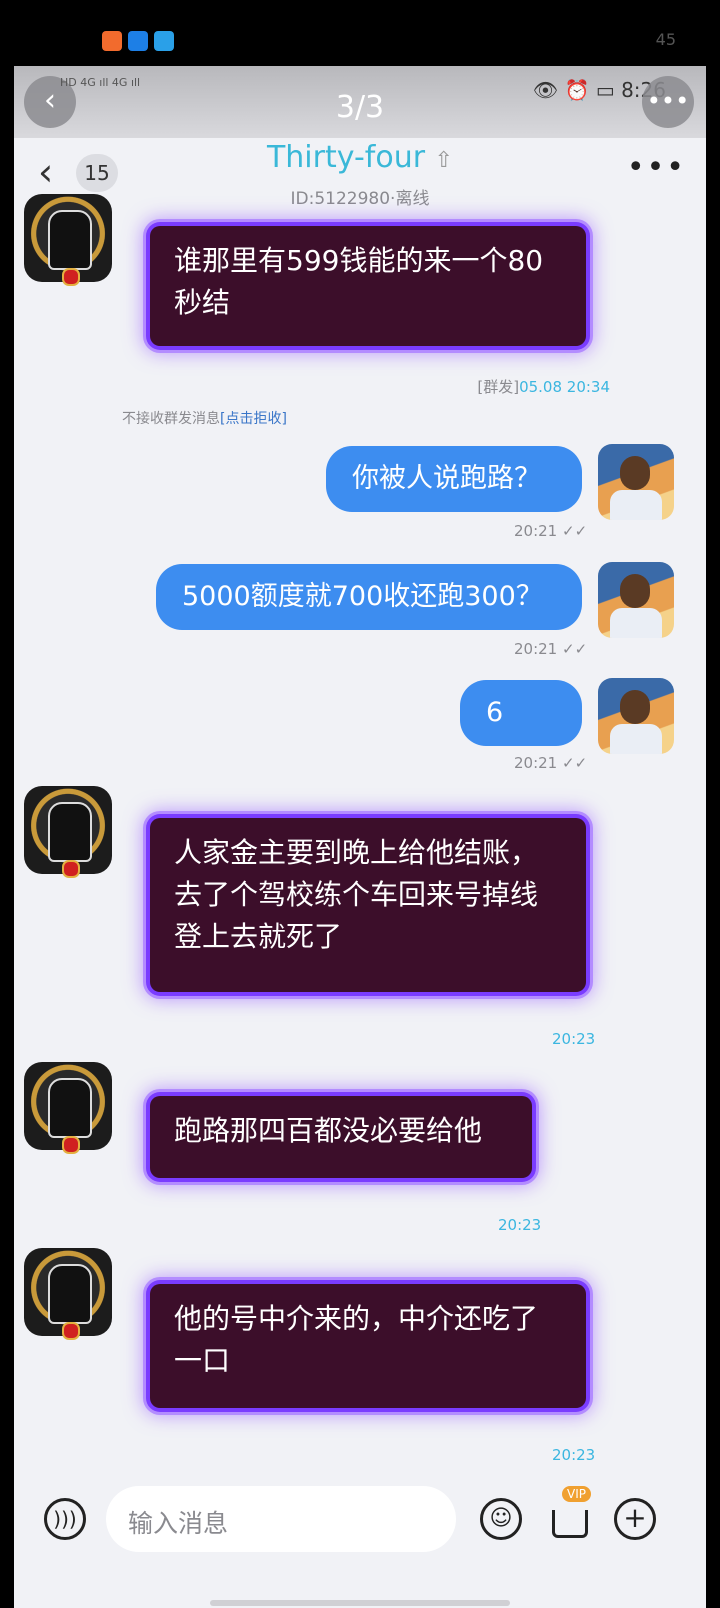 This screenshot has width=720, height=1608. What do you see at coordinates (369, 597) in the screenshot?
I see `sent-message-bubble: 5000额度就700收还跑300？` at bounding box center [369, 597].